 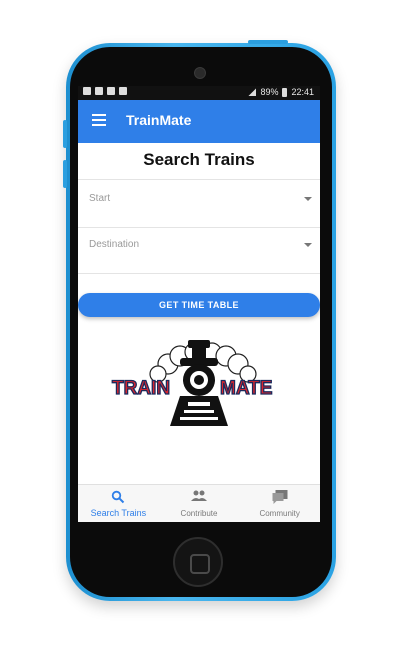 I want to click on destination-label: Destination, so click(x=114, y=244).